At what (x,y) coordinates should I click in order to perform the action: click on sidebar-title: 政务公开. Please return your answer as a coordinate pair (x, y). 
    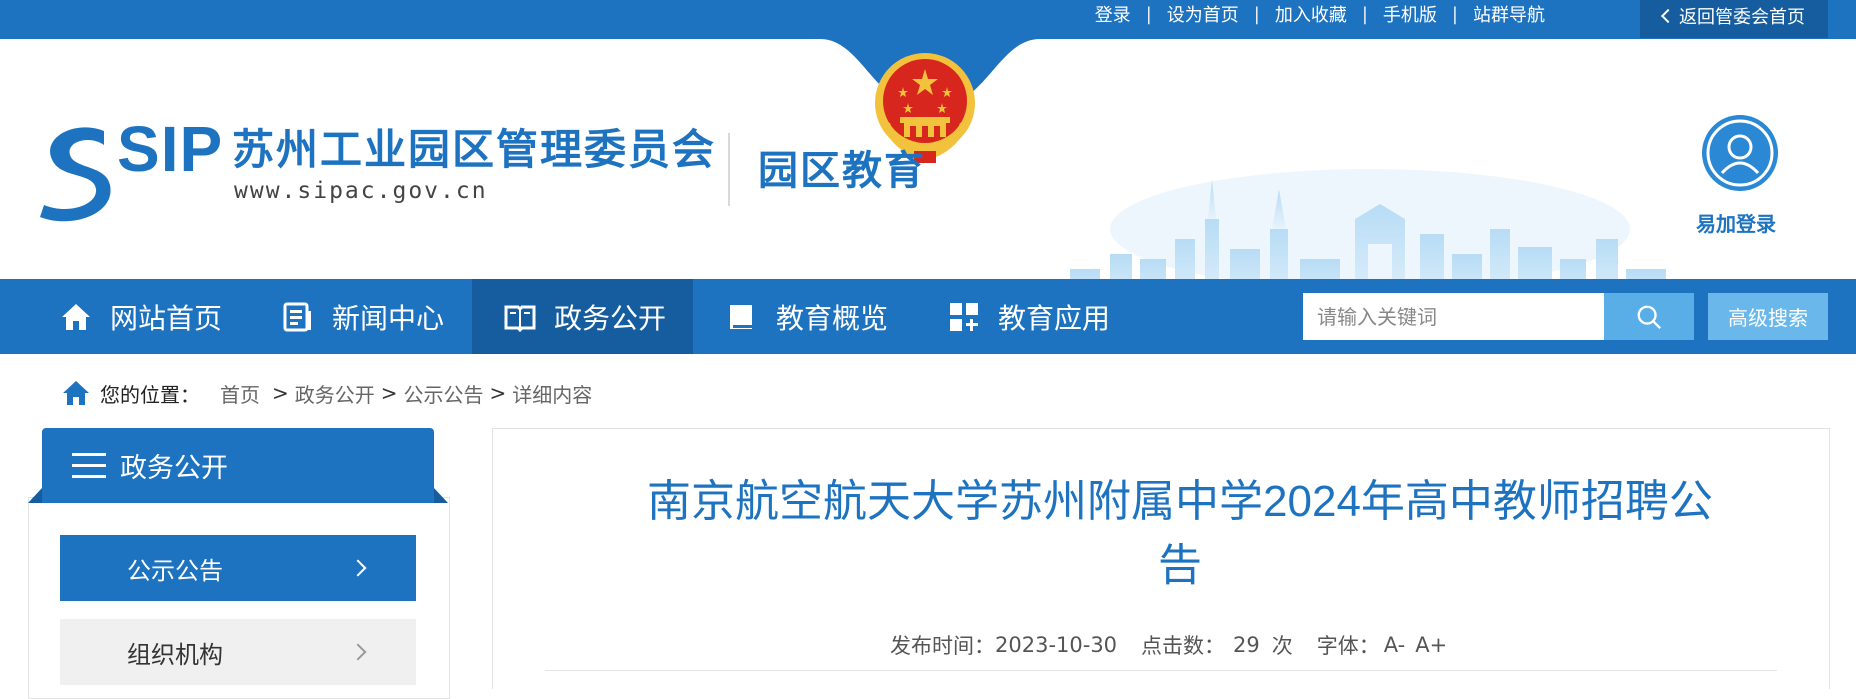
    Looking at the image, I should click on (174, 468).